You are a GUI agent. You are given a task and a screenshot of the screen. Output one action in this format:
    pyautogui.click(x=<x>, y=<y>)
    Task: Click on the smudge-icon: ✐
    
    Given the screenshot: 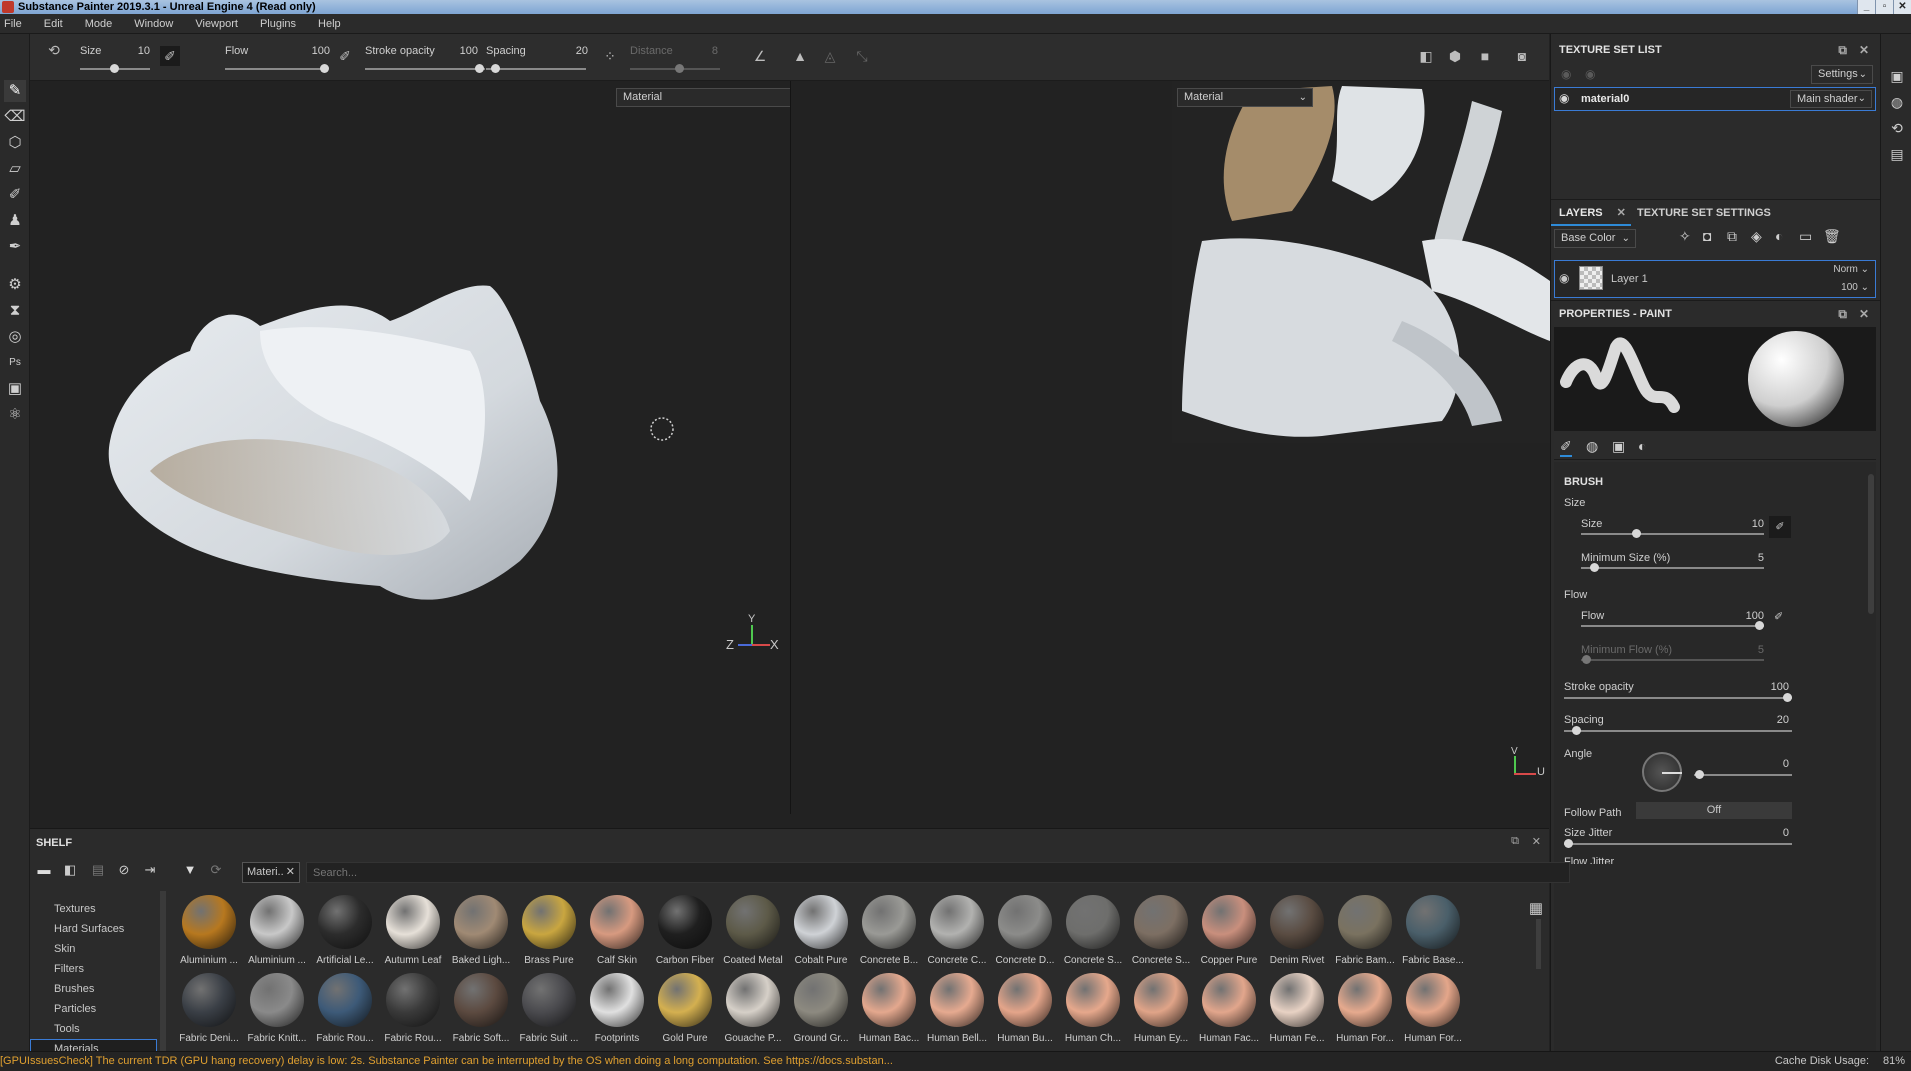 What is the action you would take?
    pyautogui.click(x=15, y=195)
    